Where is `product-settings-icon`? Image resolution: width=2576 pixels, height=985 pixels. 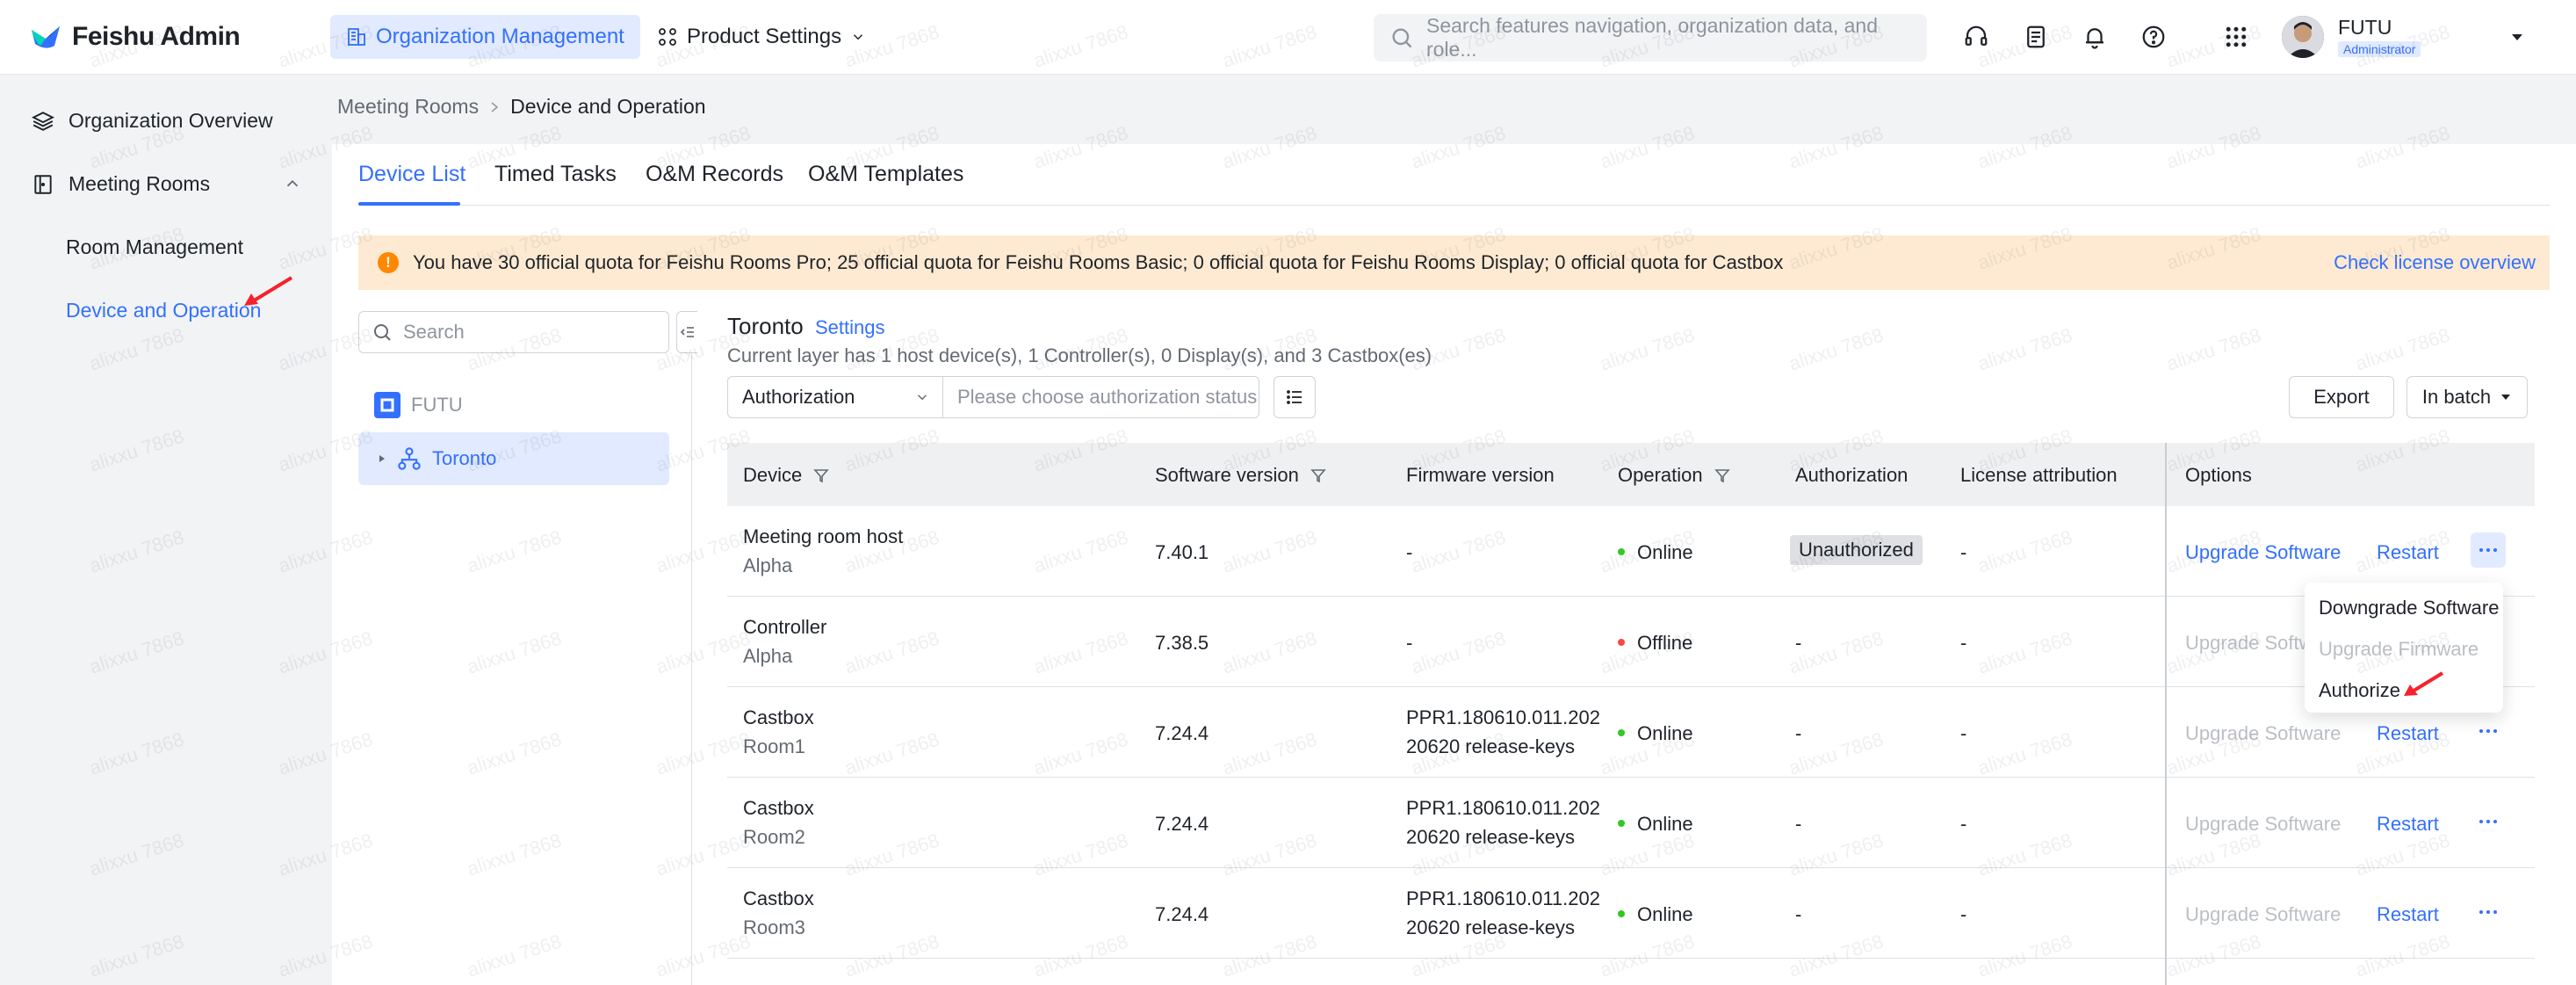
product-settings-icon is located at coordinates (667, 37).